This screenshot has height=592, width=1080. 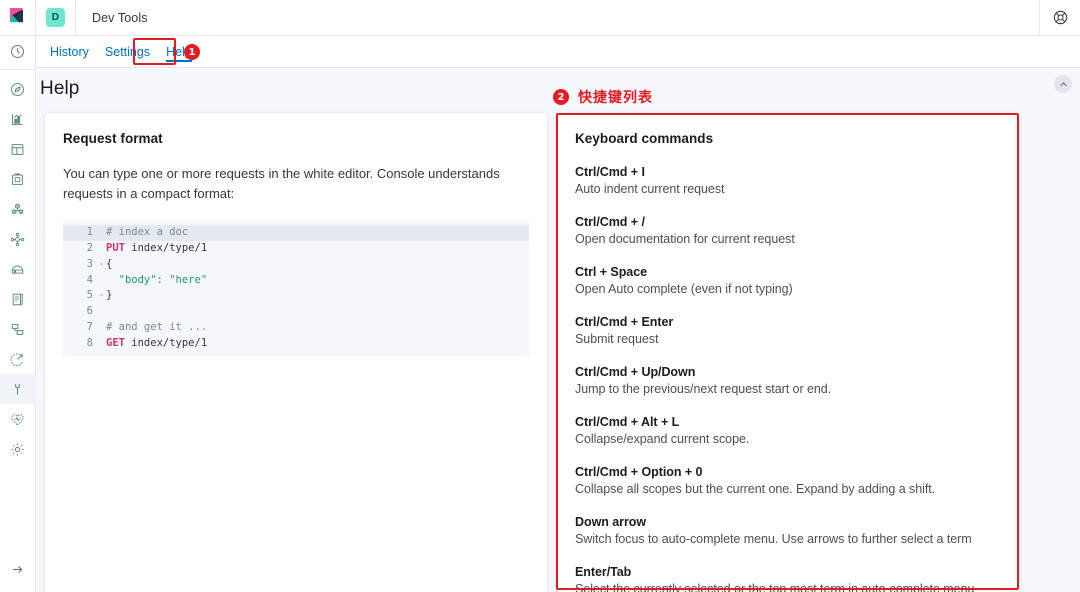 What do you see at coordinates (89, 279) in the screenshot?
I see `code-line-number: 4` at bounding box center [89, 279].